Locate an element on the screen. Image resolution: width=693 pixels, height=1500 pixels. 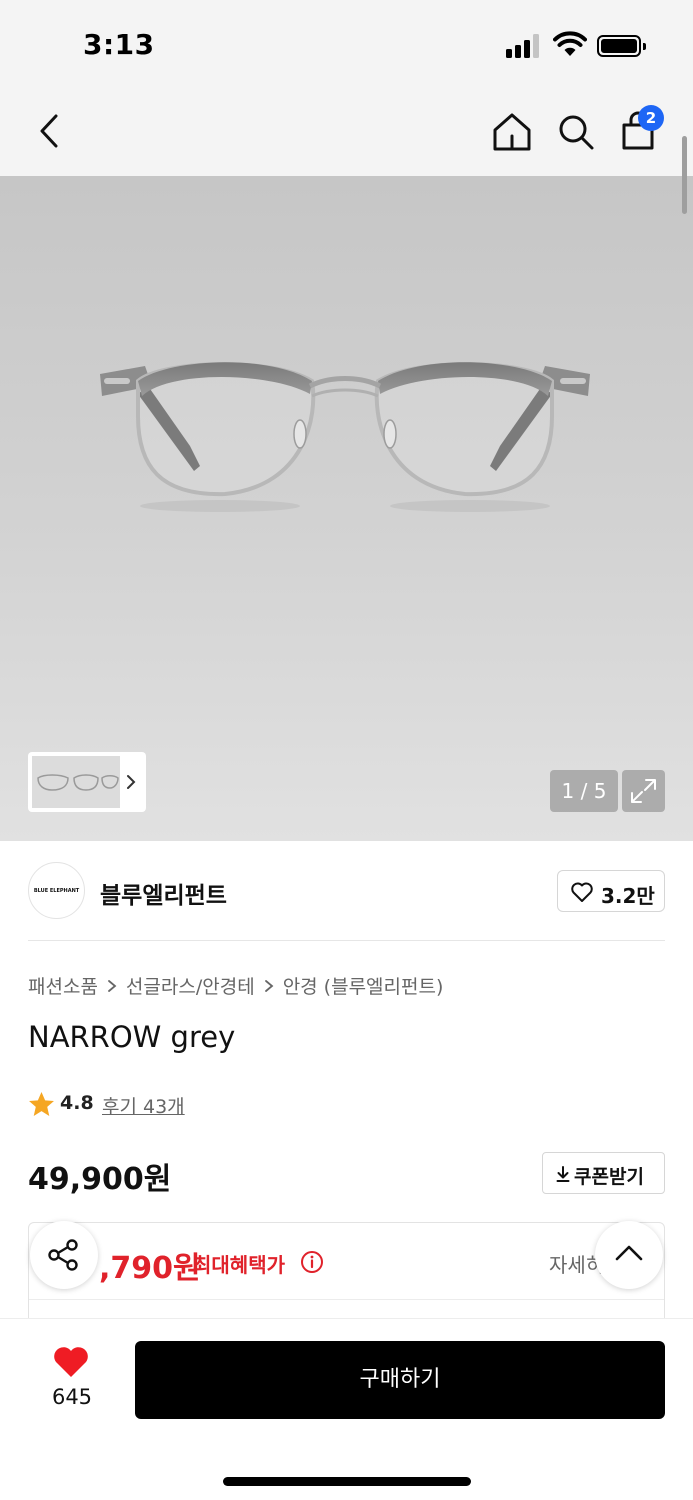
home-button is located at coordinates (512, 132).